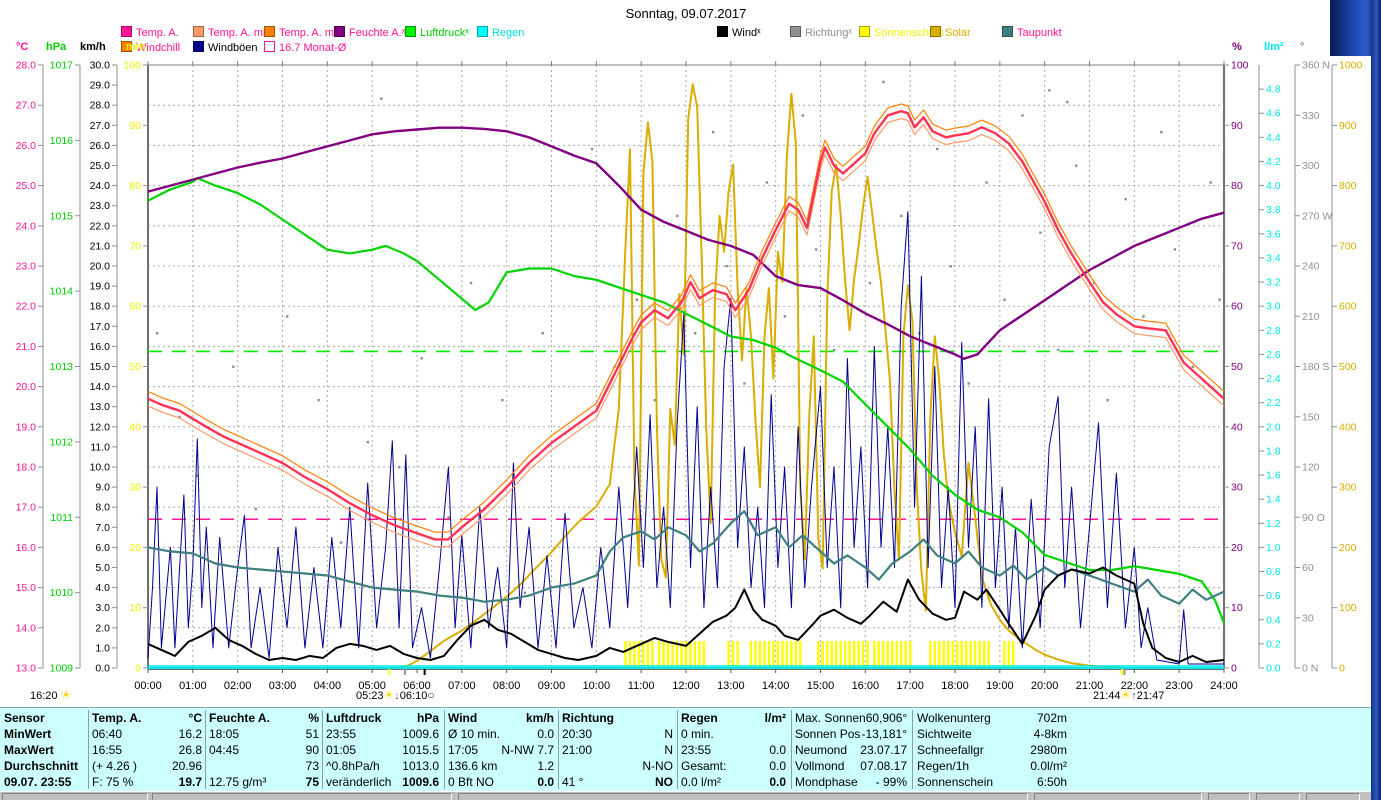  Describe the element at coordinates (668, 750) in the screenshot. I see `cell-value: N` at that location.